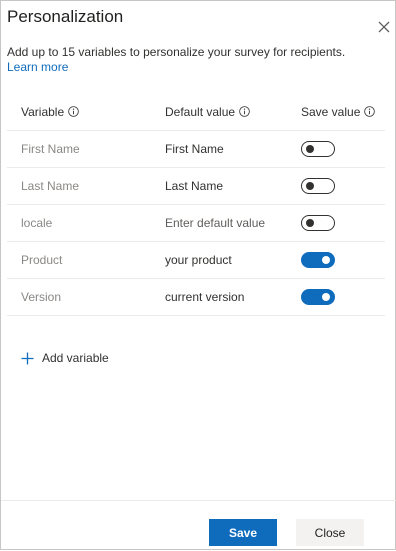 The height and width of the screenshot is (551, 396). What do you see at coordinates (204, 297) in the screenshot?
I see `default-value-field: current version` at bounding box center [204, 297].